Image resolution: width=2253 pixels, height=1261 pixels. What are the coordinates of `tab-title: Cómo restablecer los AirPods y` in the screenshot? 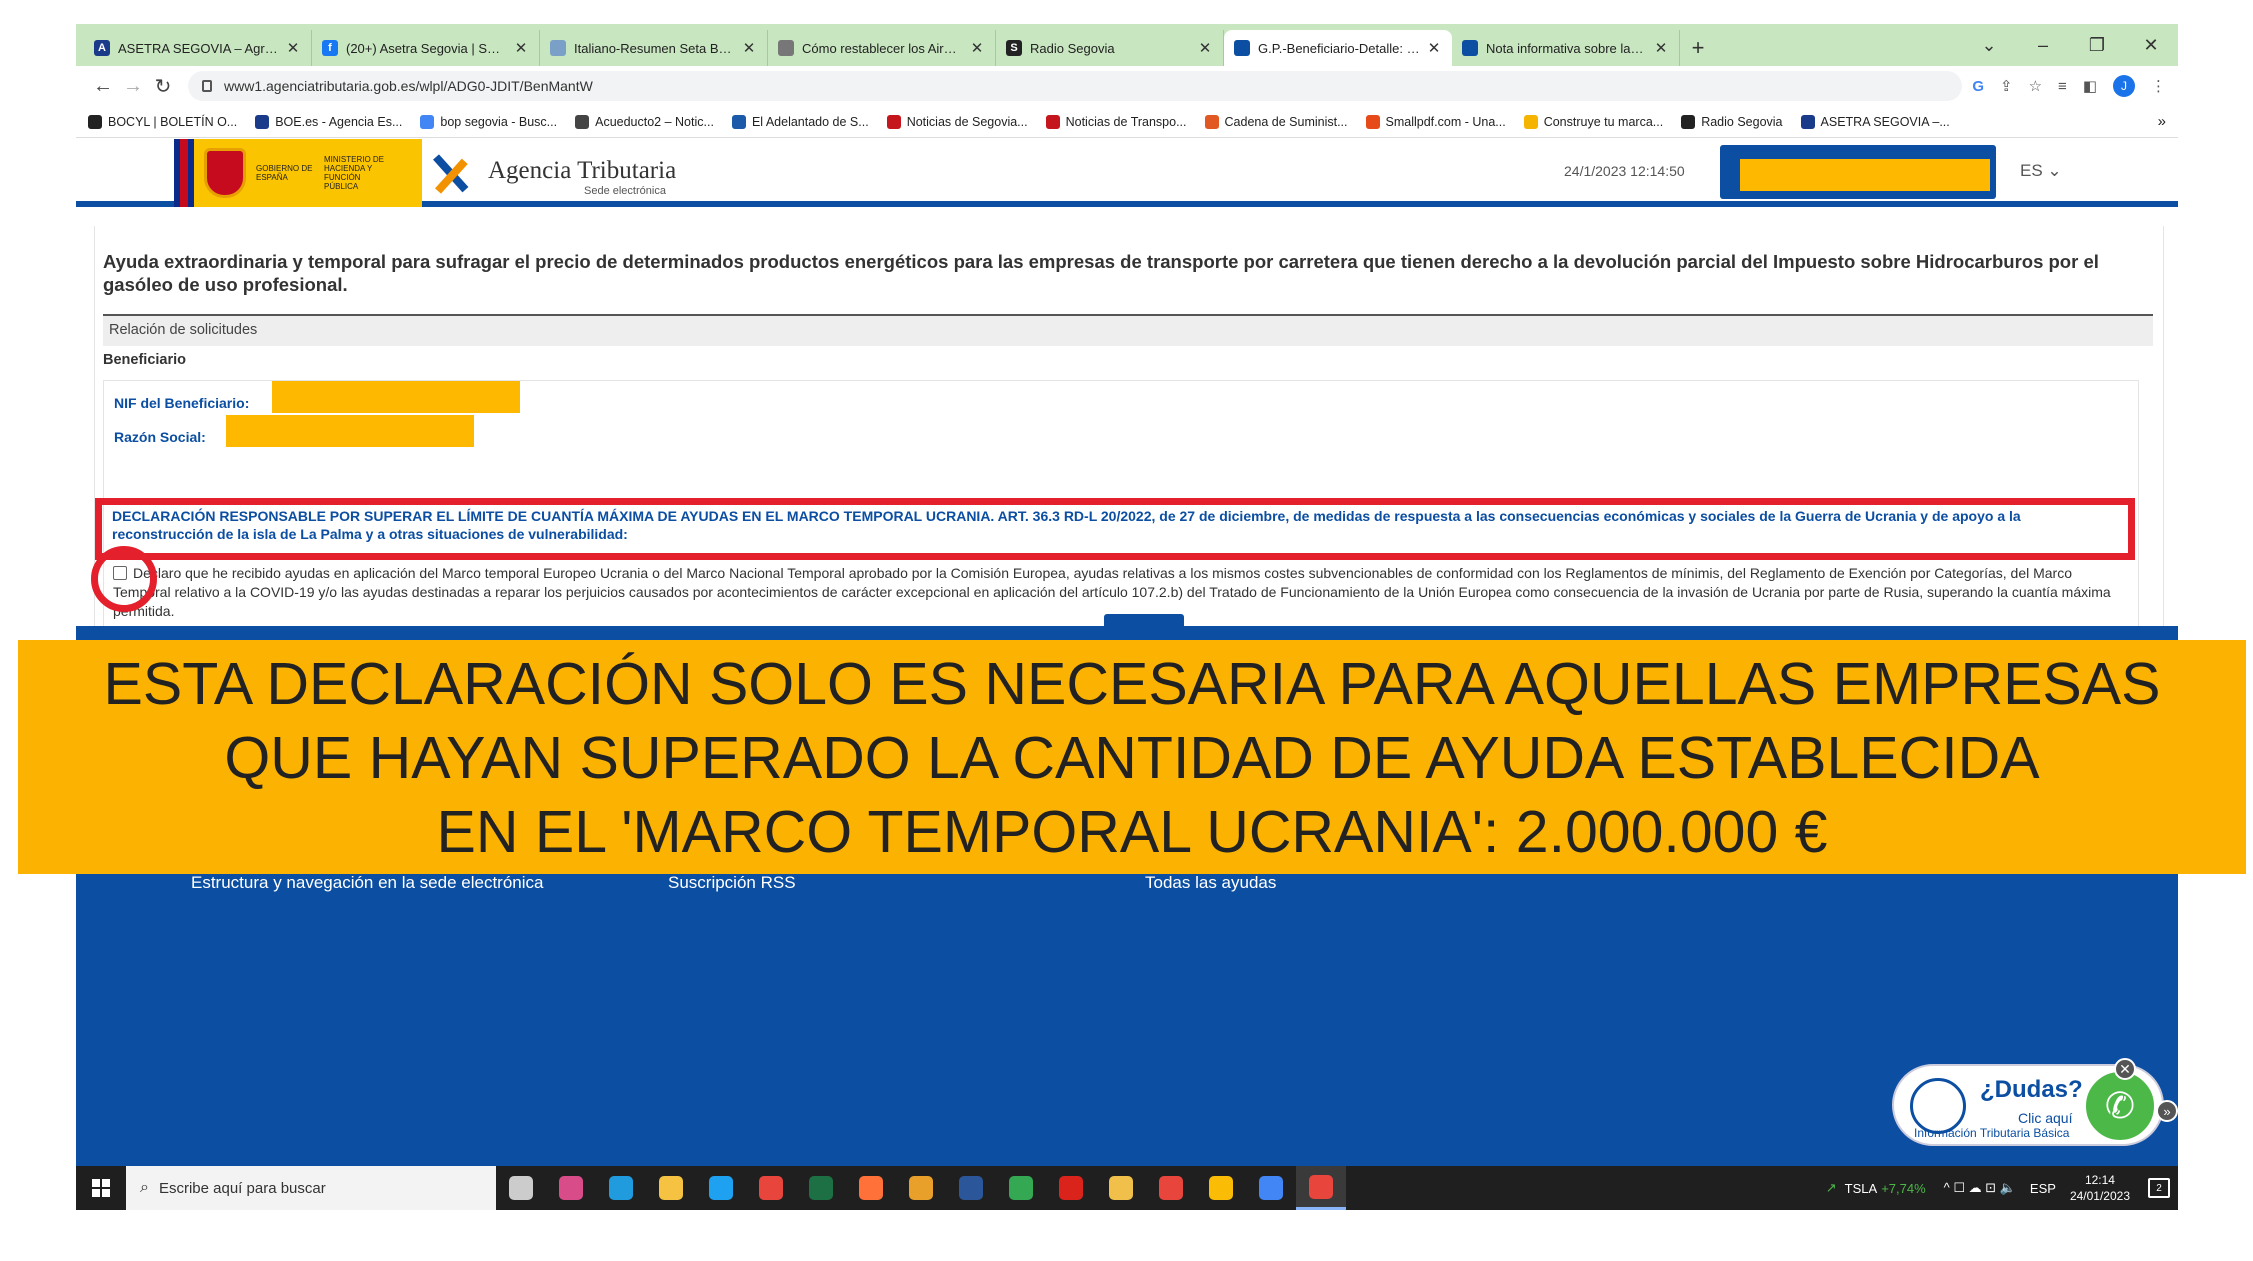 It's located at (882, 48).